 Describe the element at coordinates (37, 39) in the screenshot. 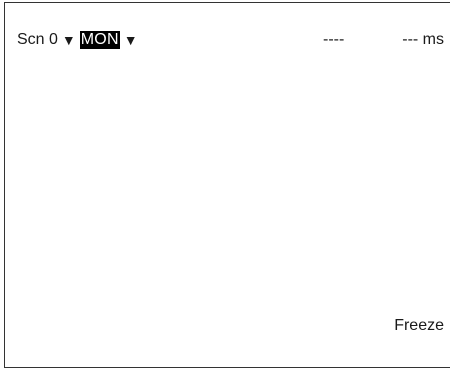

I see `scene-label: Scn 0` at that location.